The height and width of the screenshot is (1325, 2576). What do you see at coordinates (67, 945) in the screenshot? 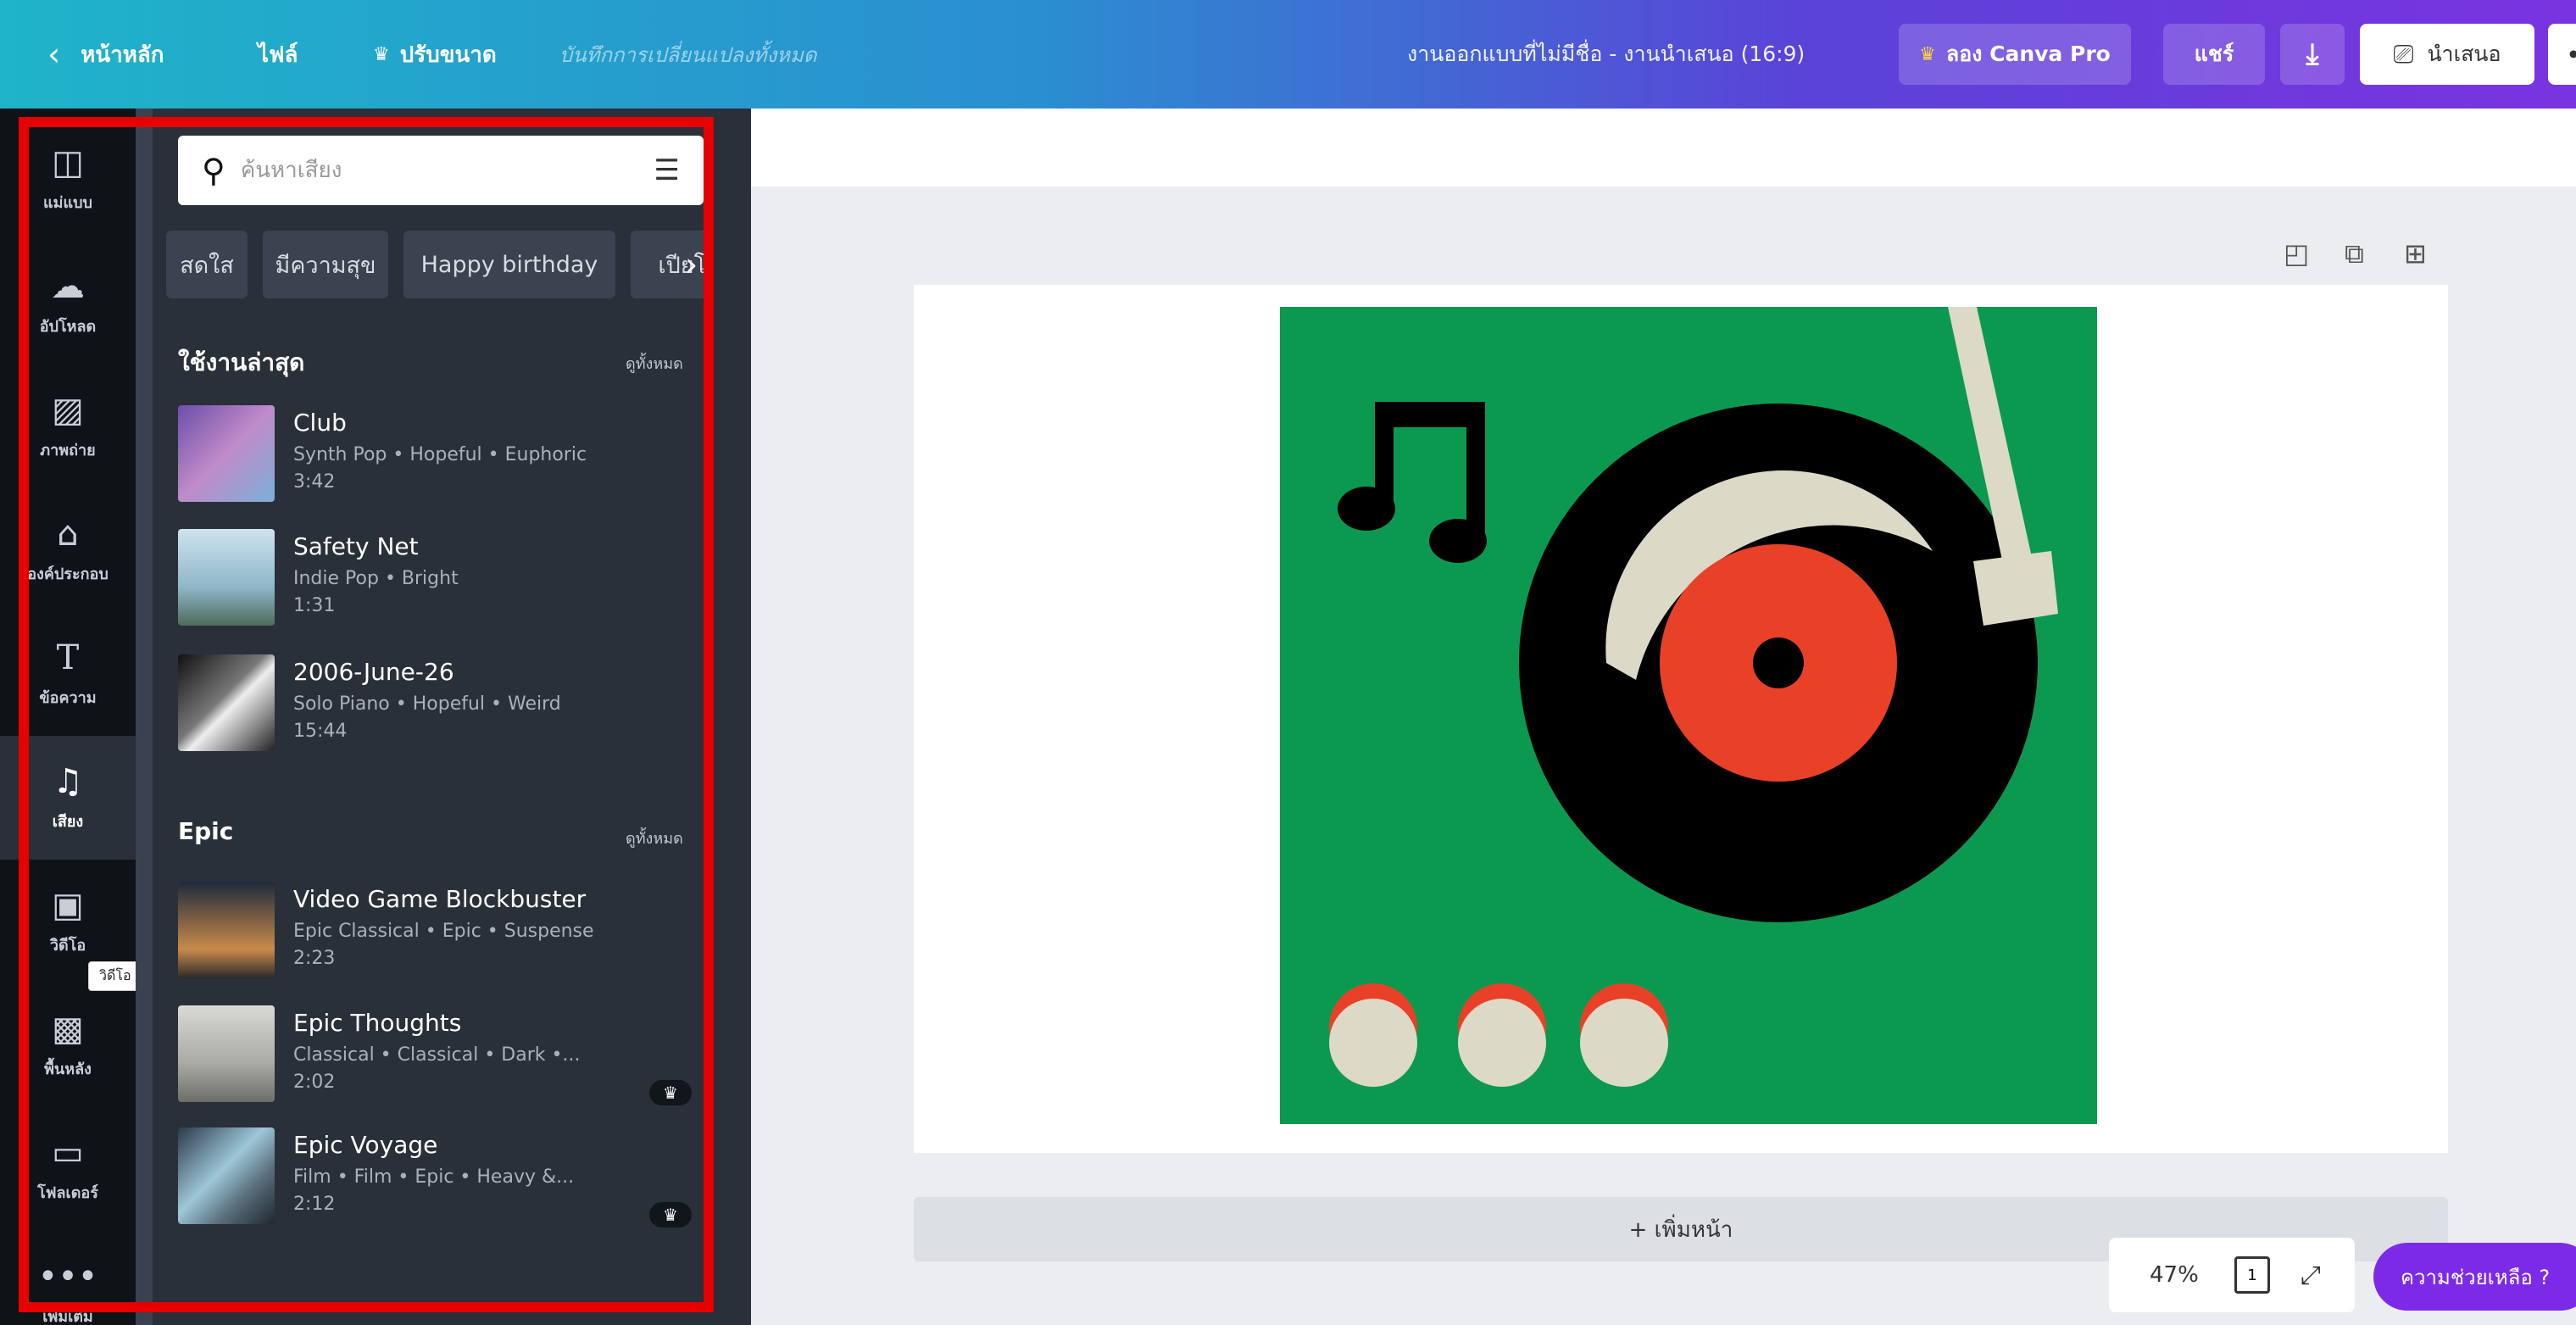
I see `rail-label: วิดีโอ` at bounding box center [67, 945].